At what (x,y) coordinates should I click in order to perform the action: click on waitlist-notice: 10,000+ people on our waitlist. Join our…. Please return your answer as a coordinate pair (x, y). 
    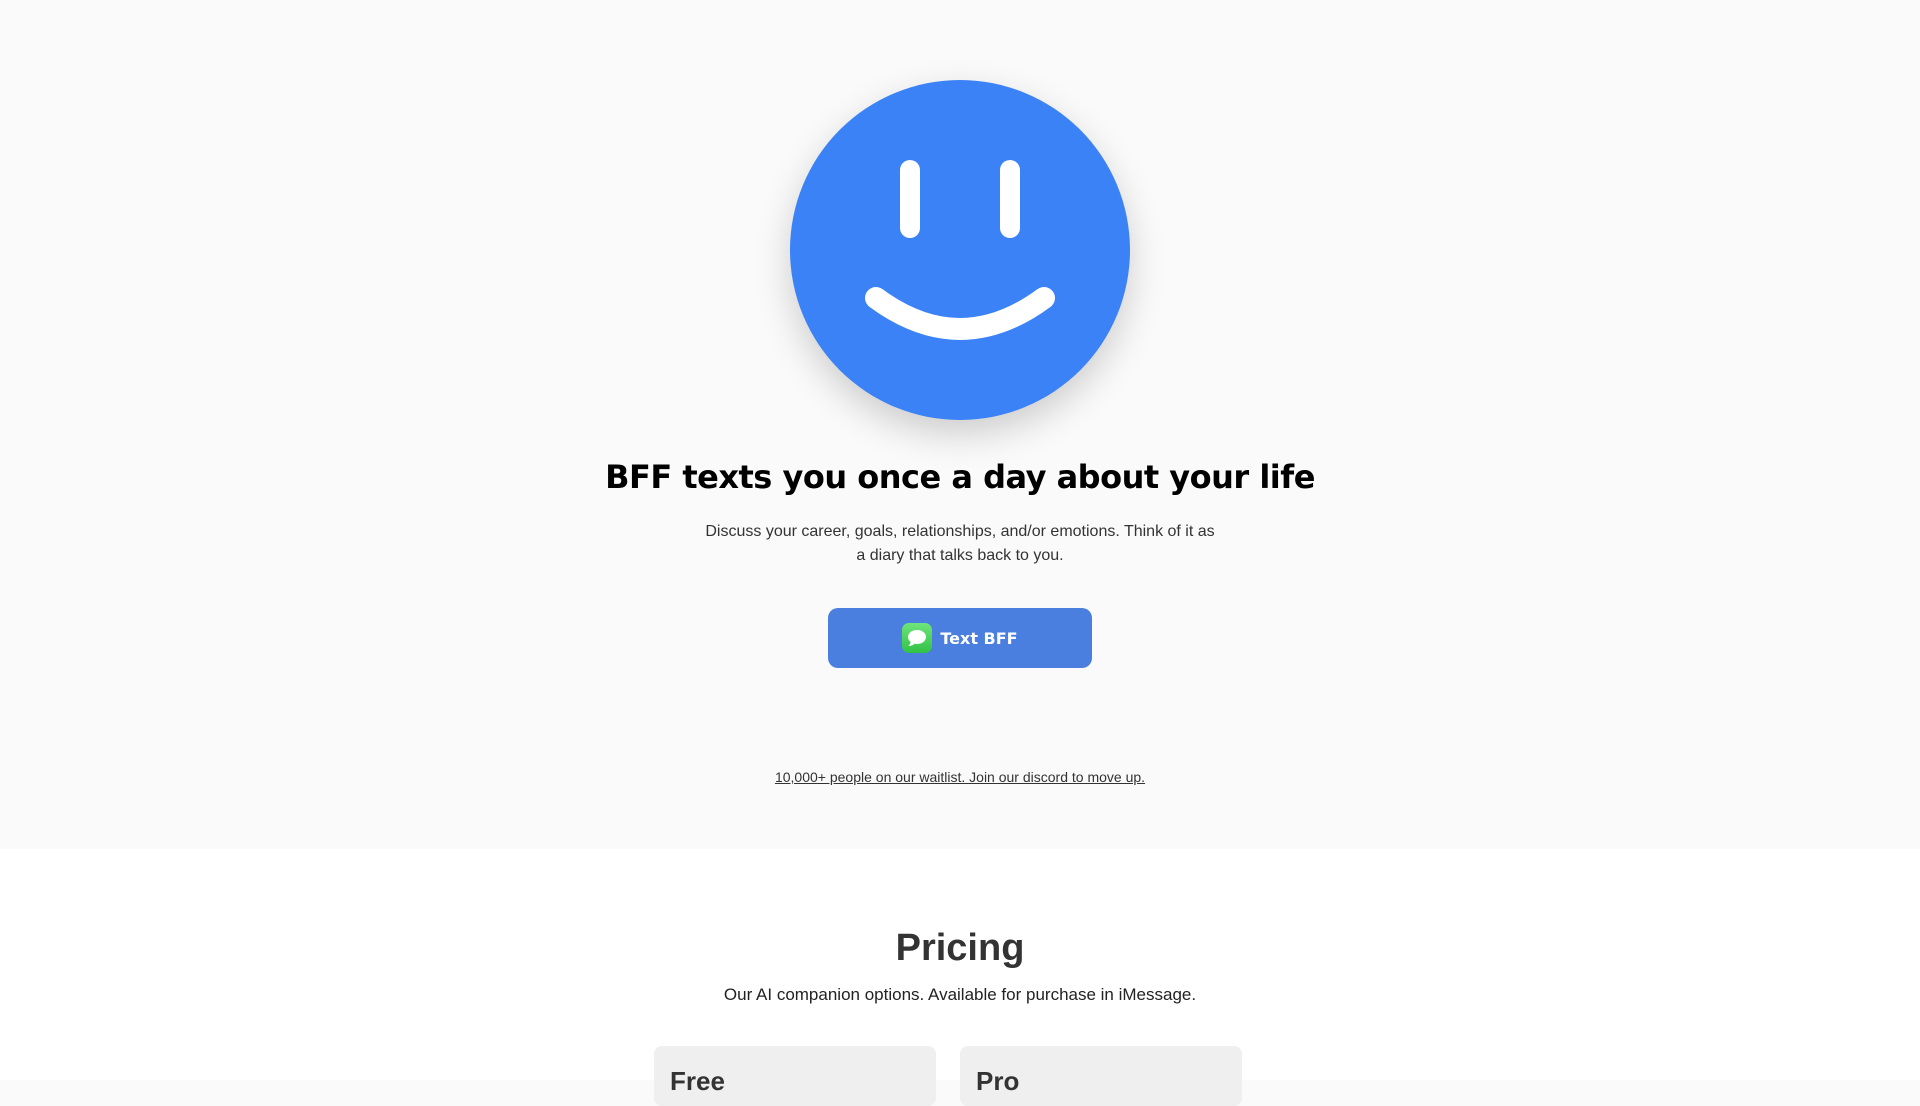
    Looking at the image, I should click on (960, 777).